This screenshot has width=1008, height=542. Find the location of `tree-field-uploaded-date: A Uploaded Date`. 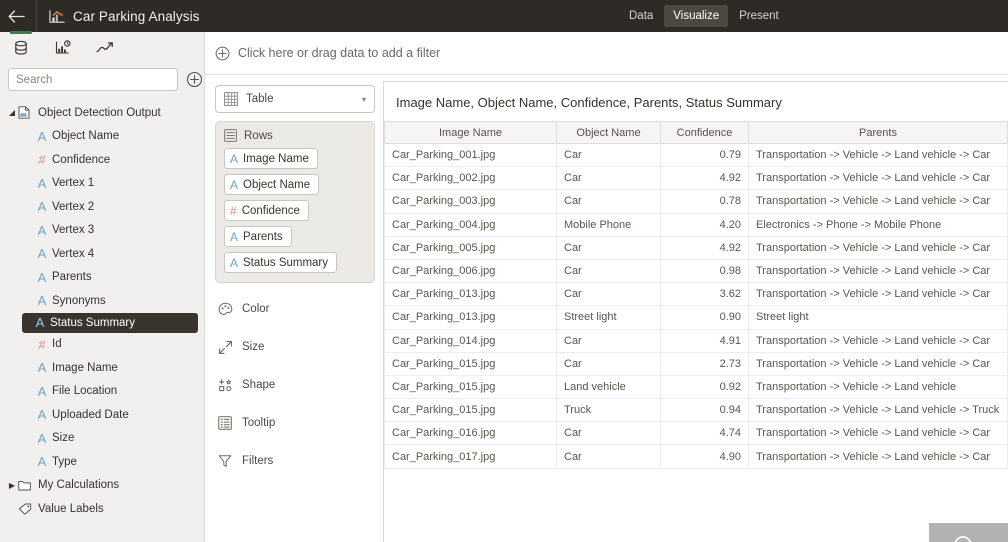

tree-field-uploaded-date: A Uploaded Date is located at coordinates (102, 415).